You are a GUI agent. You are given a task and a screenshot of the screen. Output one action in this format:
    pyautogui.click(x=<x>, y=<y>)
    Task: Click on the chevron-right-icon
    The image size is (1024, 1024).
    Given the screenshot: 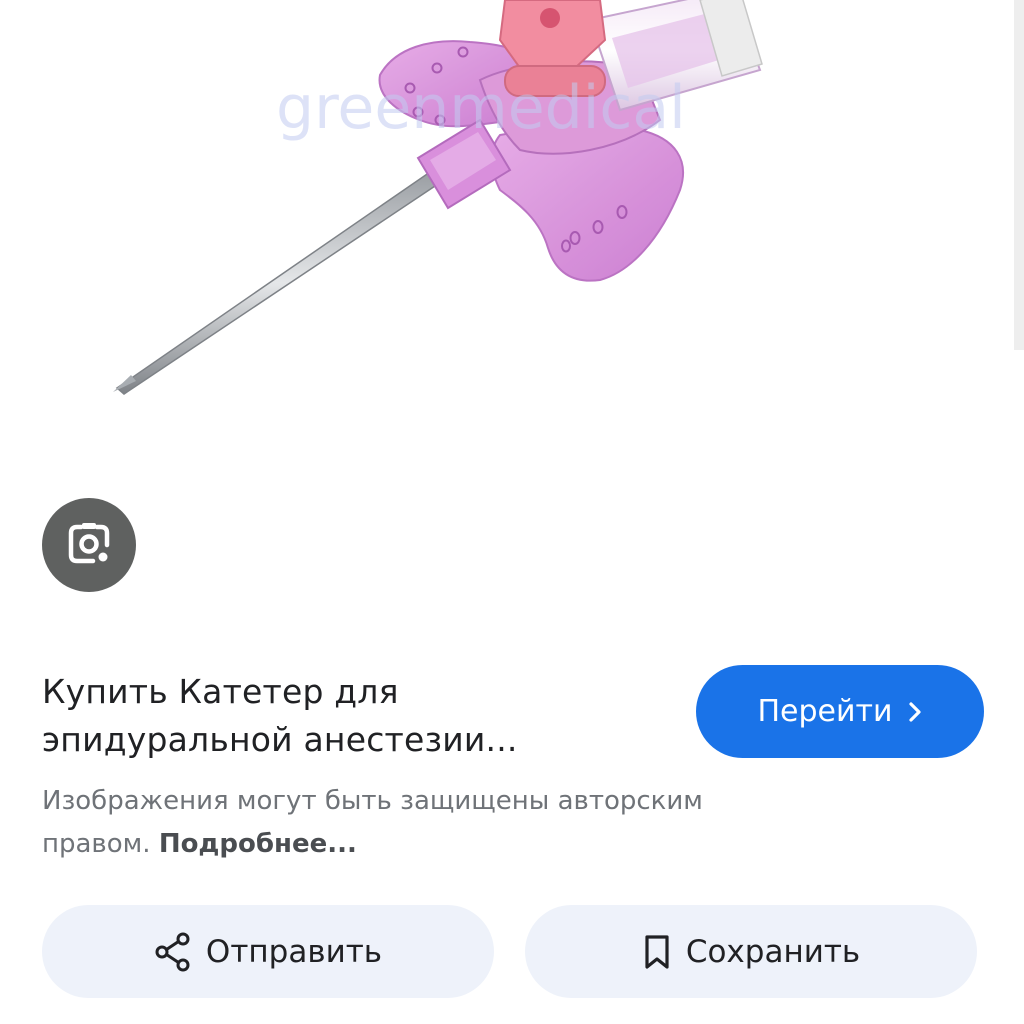 What is the action you would take?
    pyautogui.click(x=915, y=712)
    